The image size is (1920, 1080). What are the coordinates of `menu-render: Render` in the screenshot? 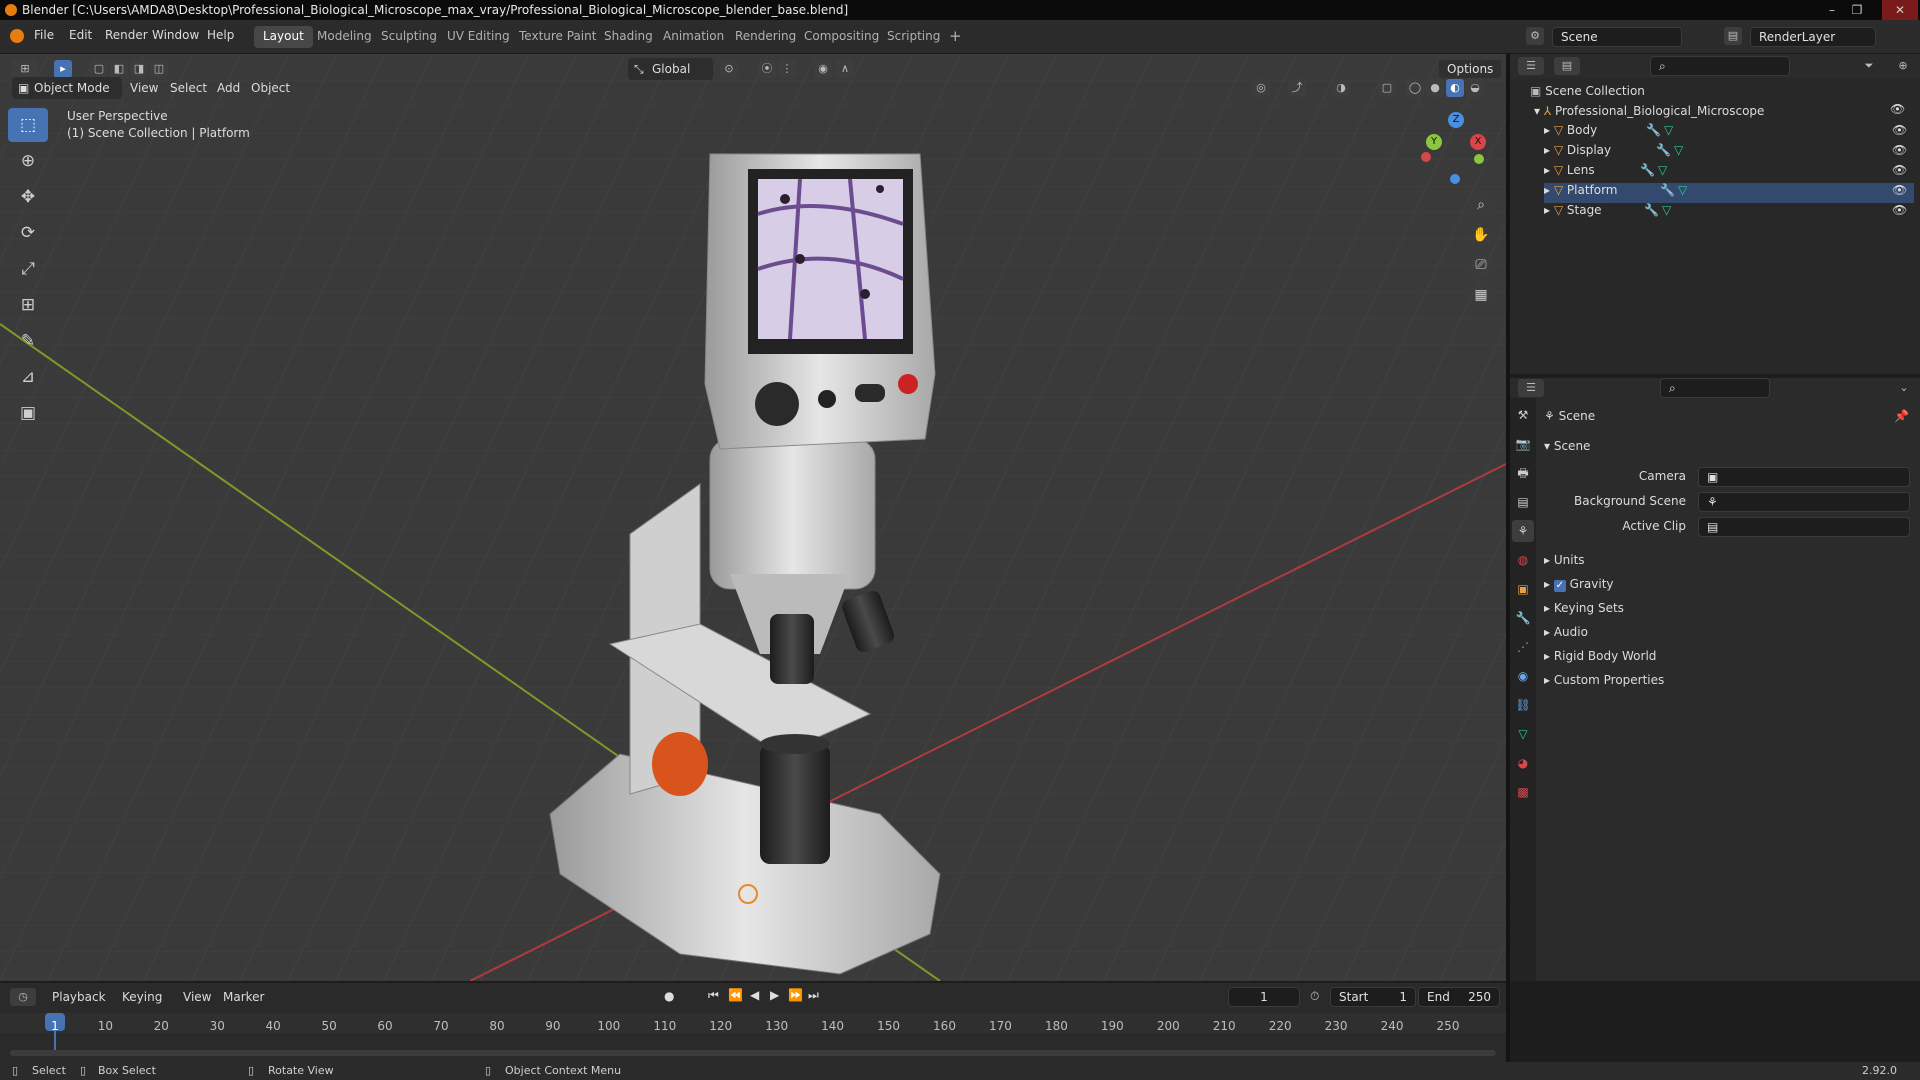 It's located at (126, 35).